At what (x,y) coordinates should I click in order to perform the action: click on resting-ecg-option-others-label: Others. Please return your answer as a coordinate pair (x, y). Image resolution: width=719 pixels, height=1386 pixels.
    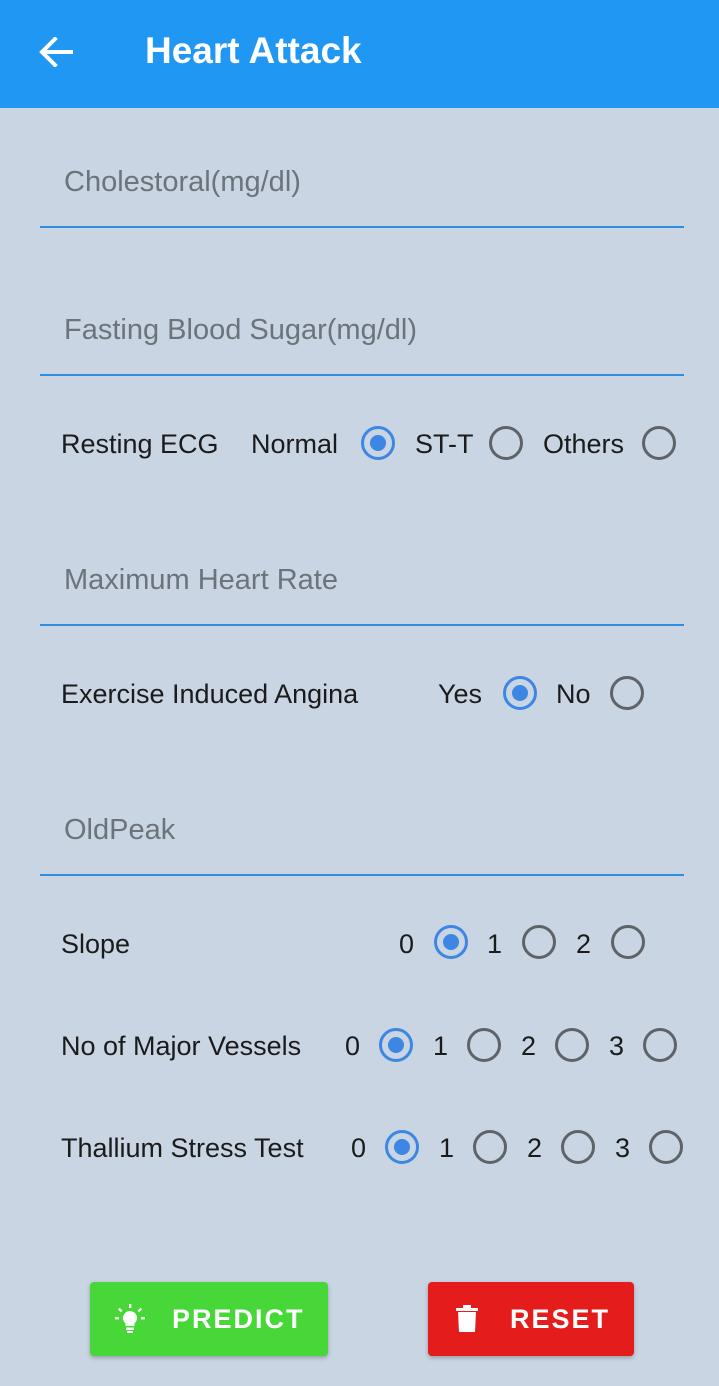
    Looking at the image, I should click on (584, 444).